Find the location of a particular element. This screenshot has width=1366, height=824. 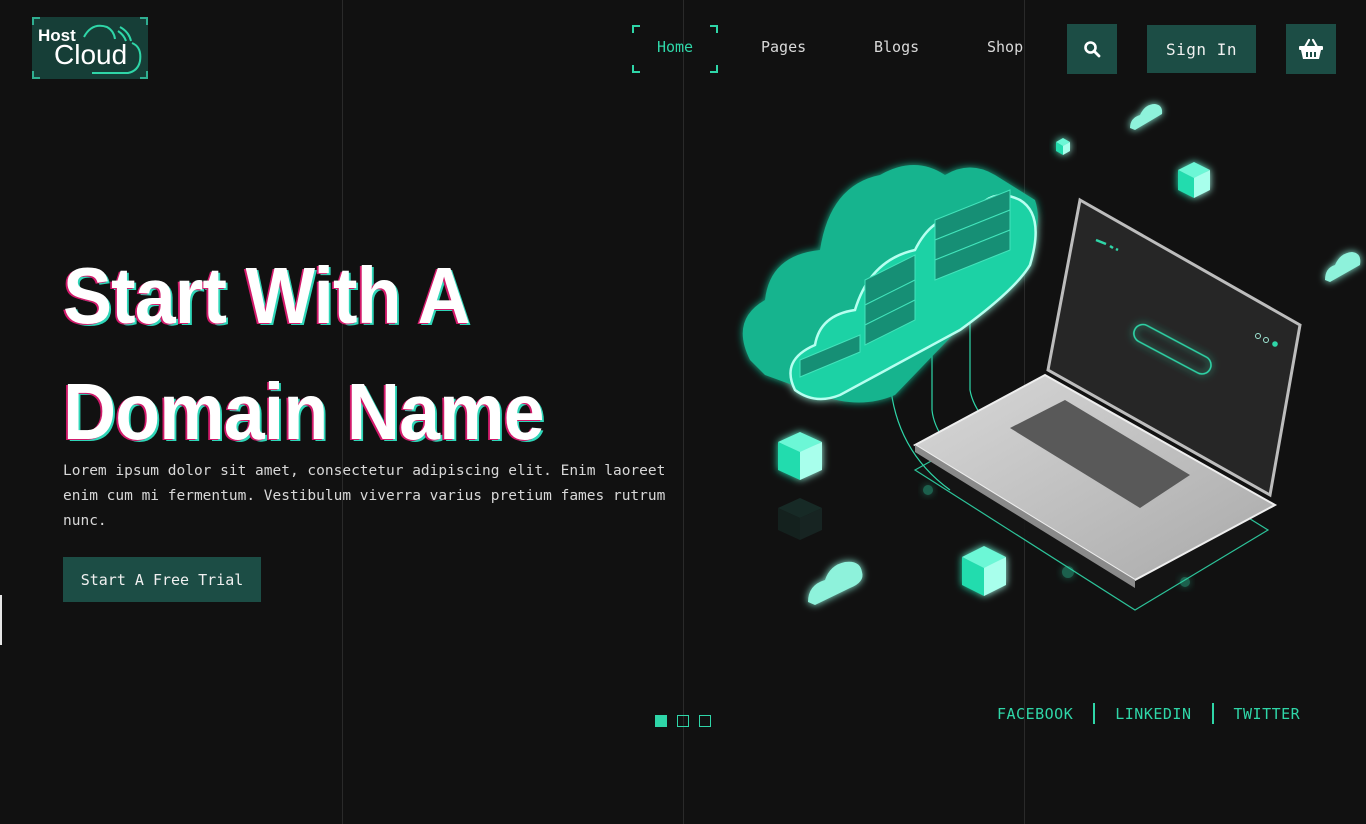

start-free-trial-button: Start A Free Trial is located at coordinates (162, 579).